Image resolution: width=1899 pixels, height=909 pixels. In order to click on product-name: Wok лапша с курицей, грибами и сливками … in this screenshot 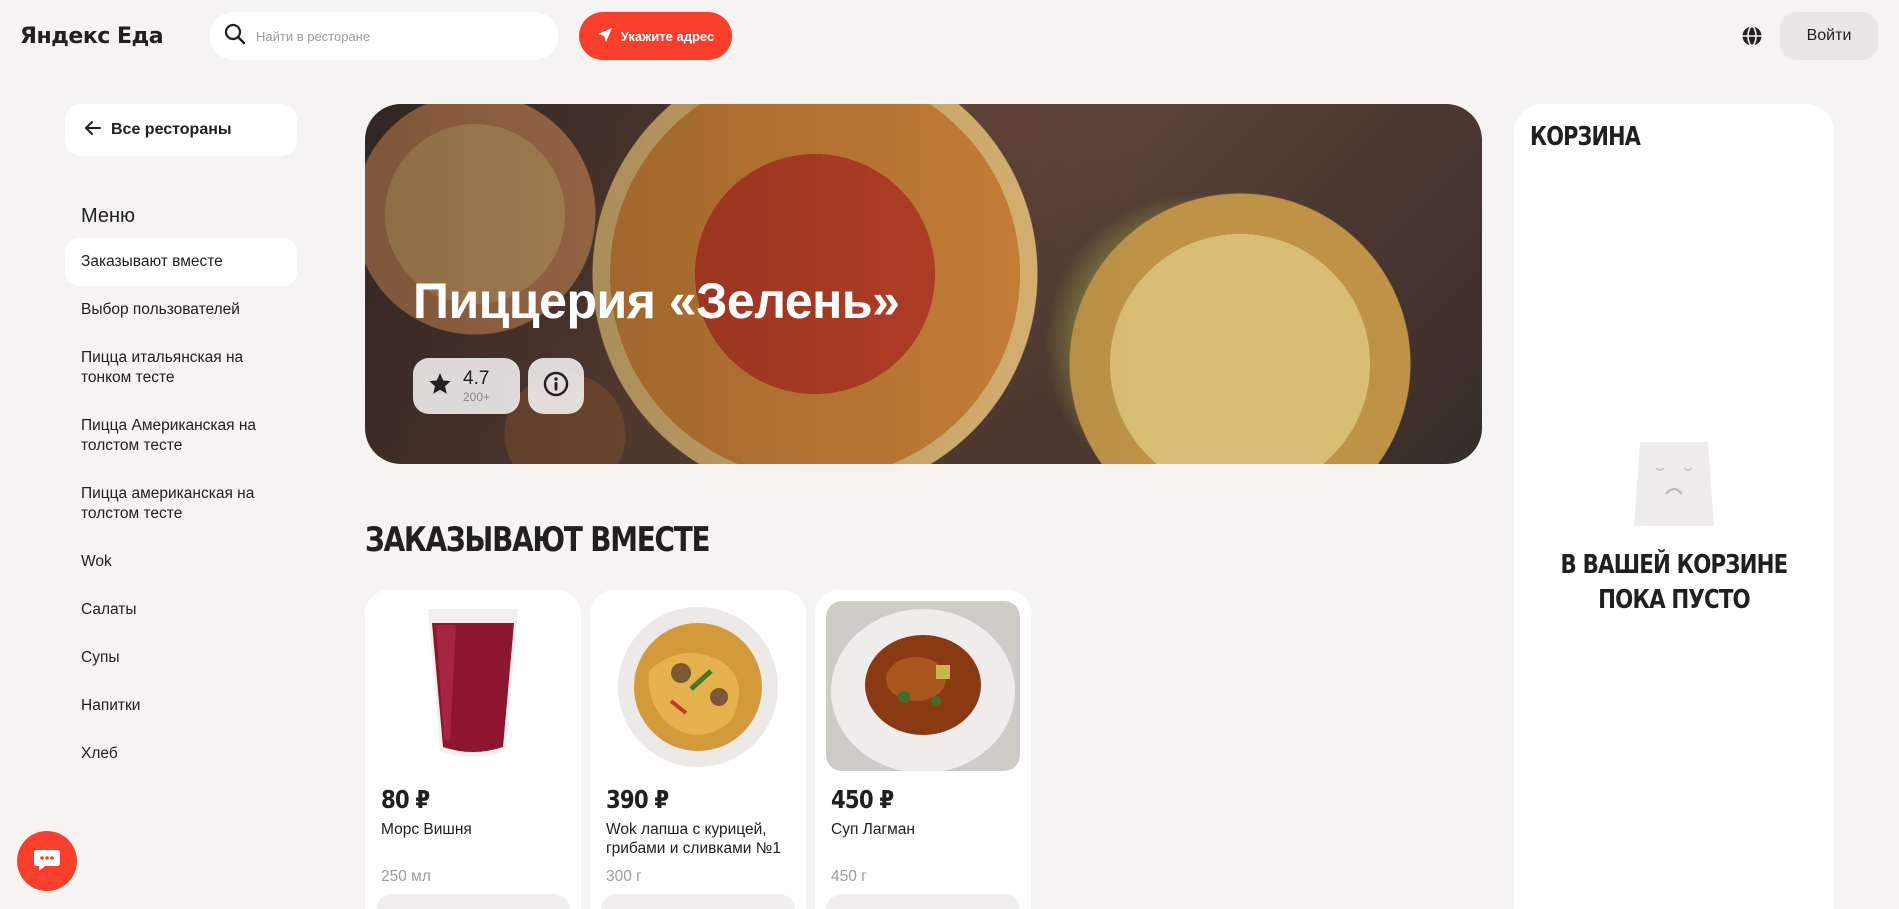, I will do `click(693, 839)`.